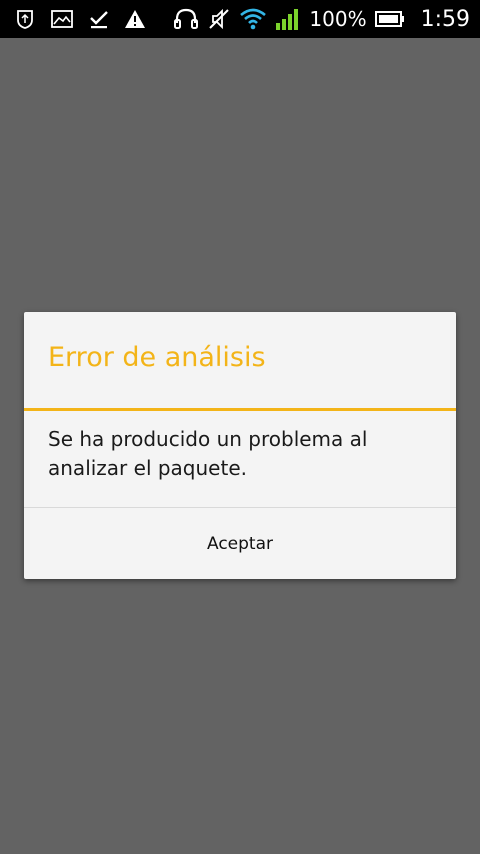  Describe the element at coordinates (99, 19) in the screenshot. I see `download-done-icon` at that location.